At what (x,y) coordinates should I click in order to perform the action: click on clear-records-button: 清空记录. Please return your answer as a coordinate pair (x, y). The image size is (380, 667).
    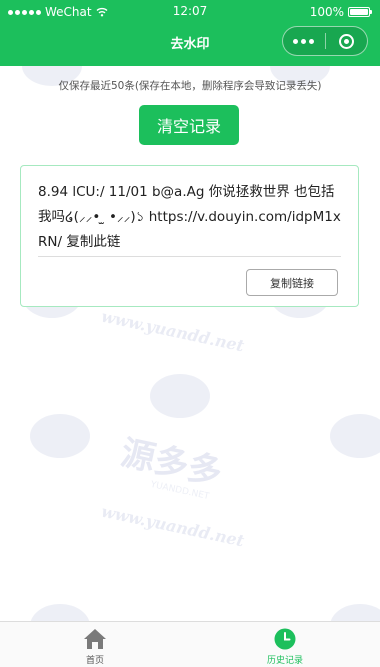
    Looking at the image, I should click on (189, 125).